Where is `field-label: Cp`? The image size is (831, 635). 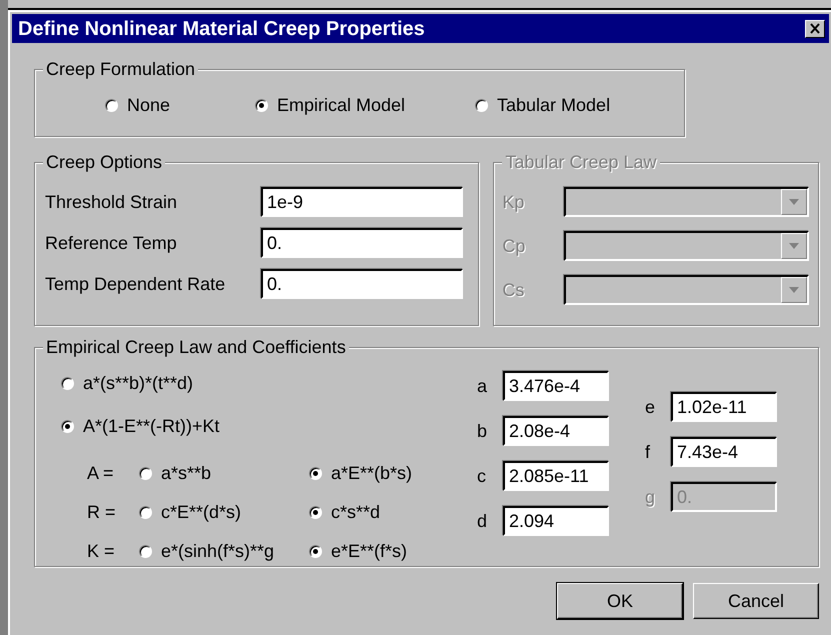 field-label: Cp is located at coordinates (514, 246).